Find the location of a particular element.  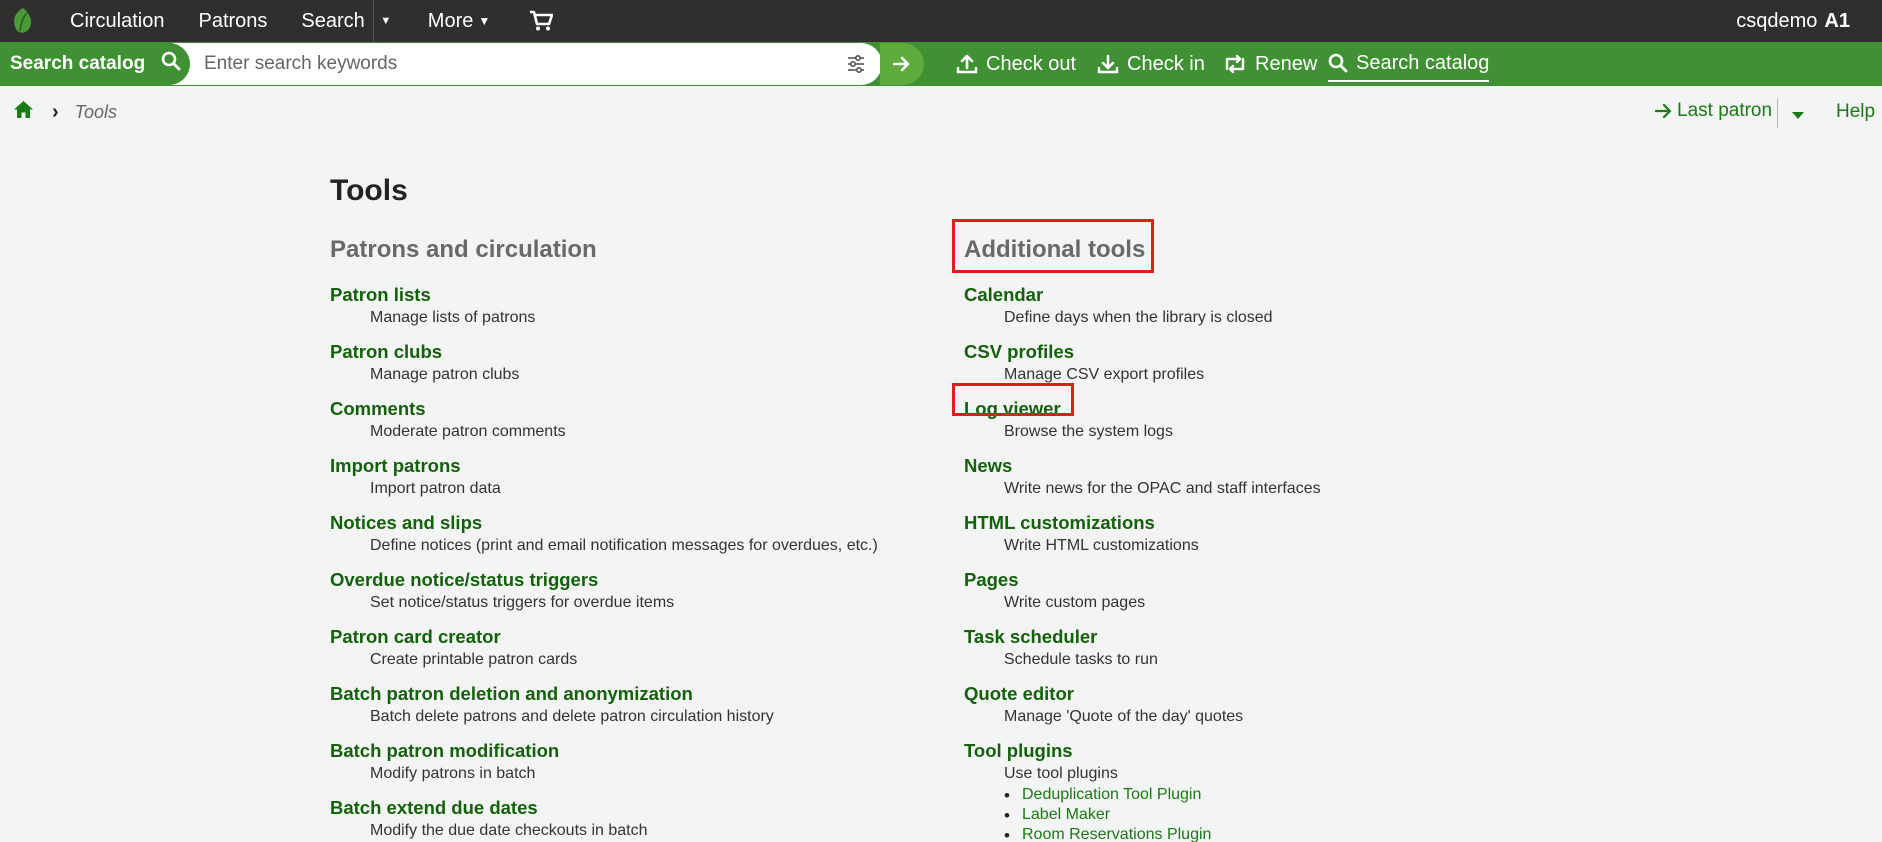

search-dropdown-toggle: ▼ is located at coordinates (385, 21).